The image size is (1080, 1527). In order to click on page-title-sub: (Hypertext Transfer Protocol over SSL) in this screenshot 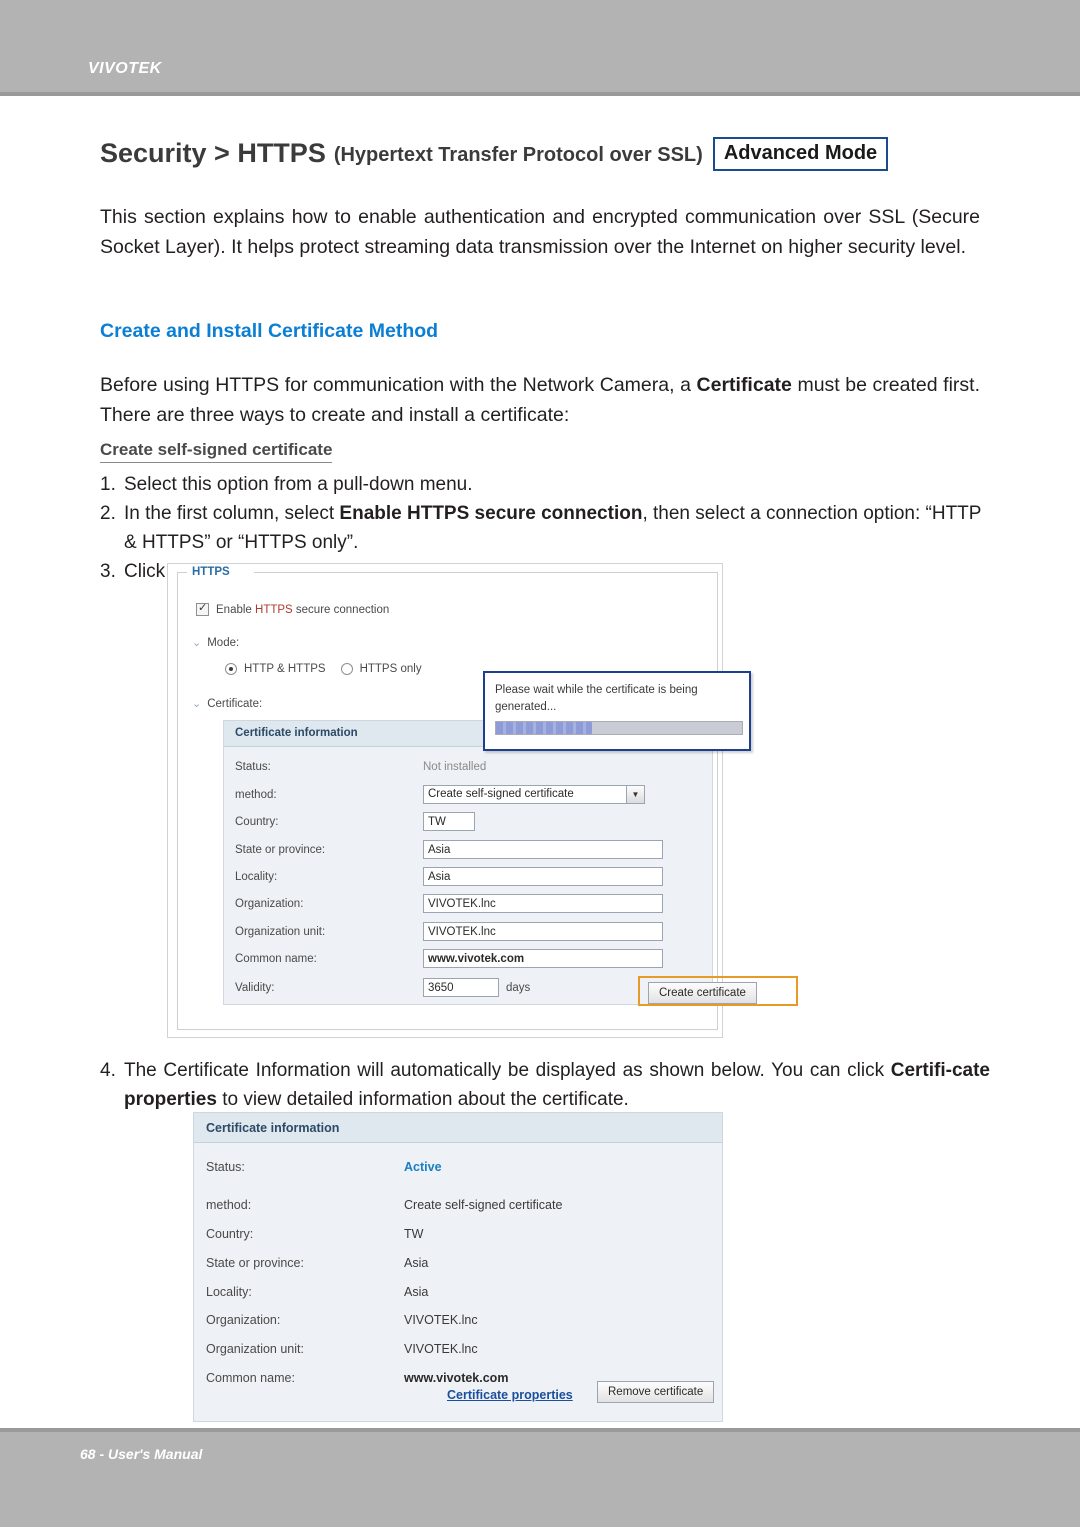, I will do `click(518, 154)`.